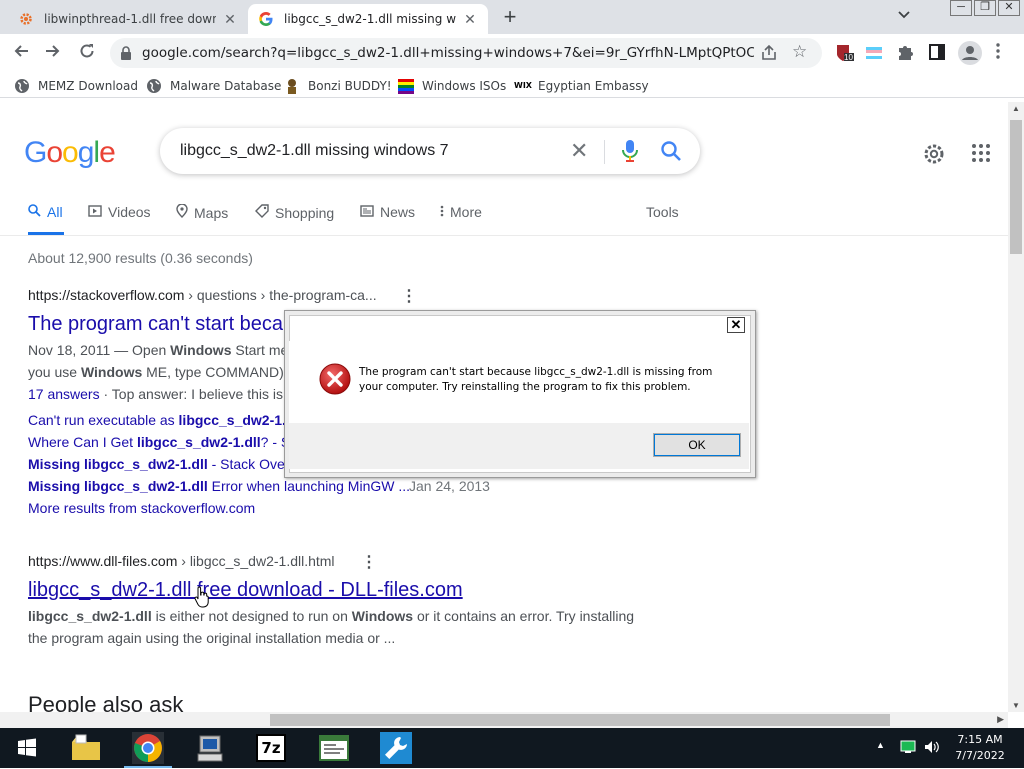 This screenshot has height=769, width=1024. Describe the element at coordinates (86, 748) in the screenshot. I see `file-explorer-icon` at that location.